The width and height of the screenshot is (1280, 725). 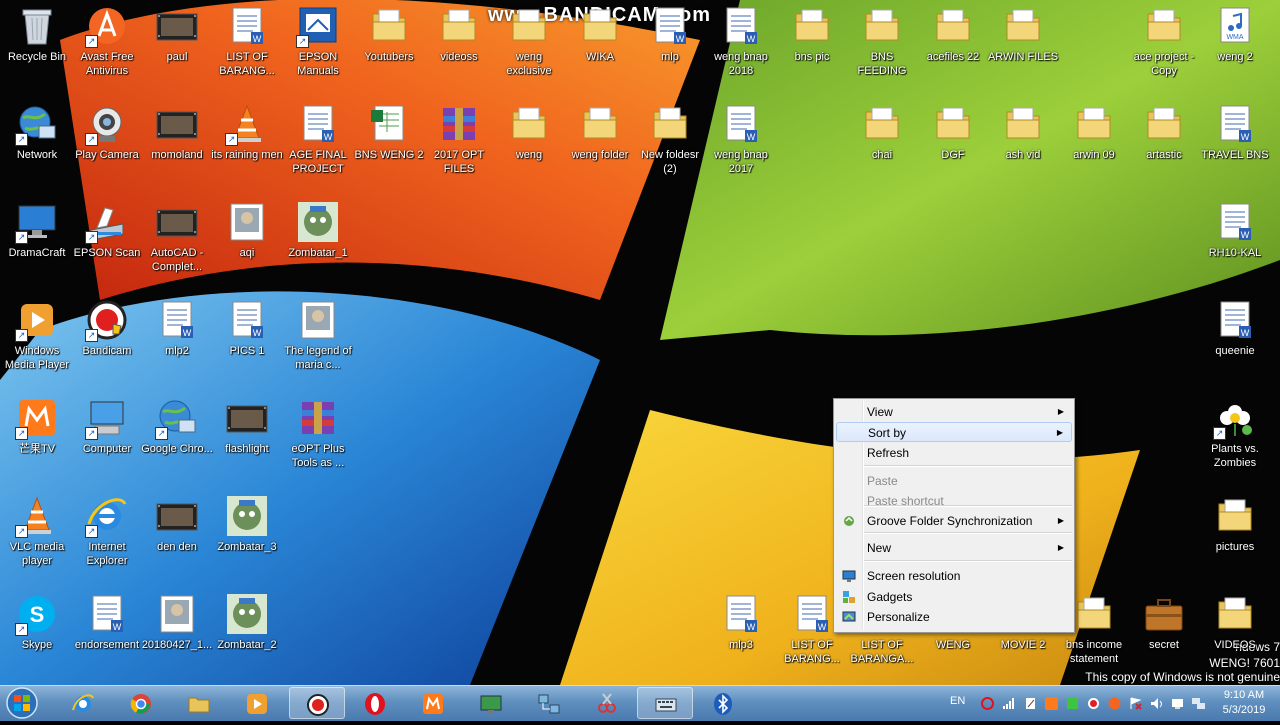 What do you see at coordinates (882, 45) in the screenshot?
I see `desktop-icon: BNS FEEDING` at bounding box center [882, 45].